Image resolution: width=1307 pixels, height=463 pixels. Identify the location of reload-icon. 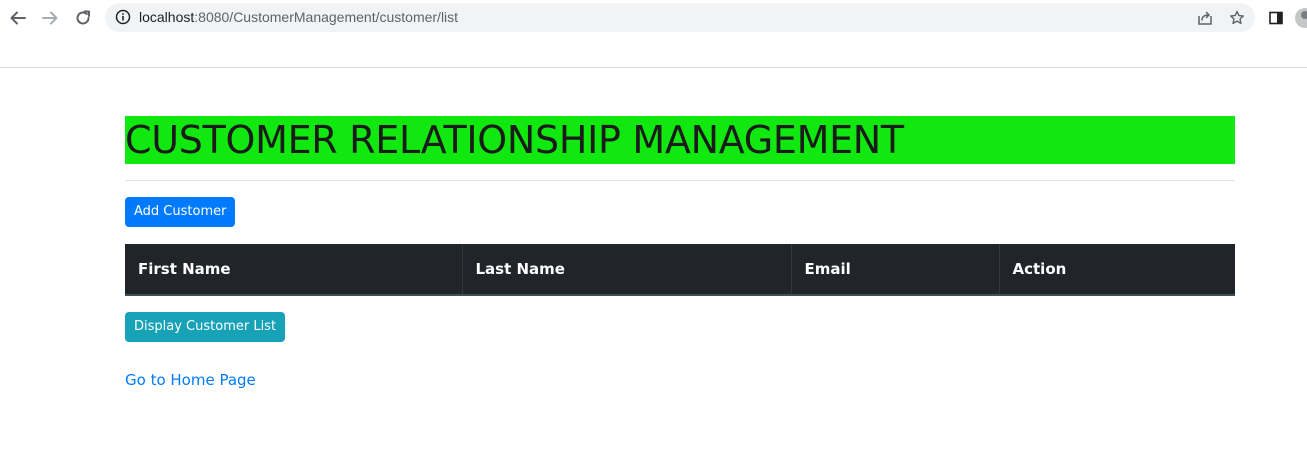
(83, 17).